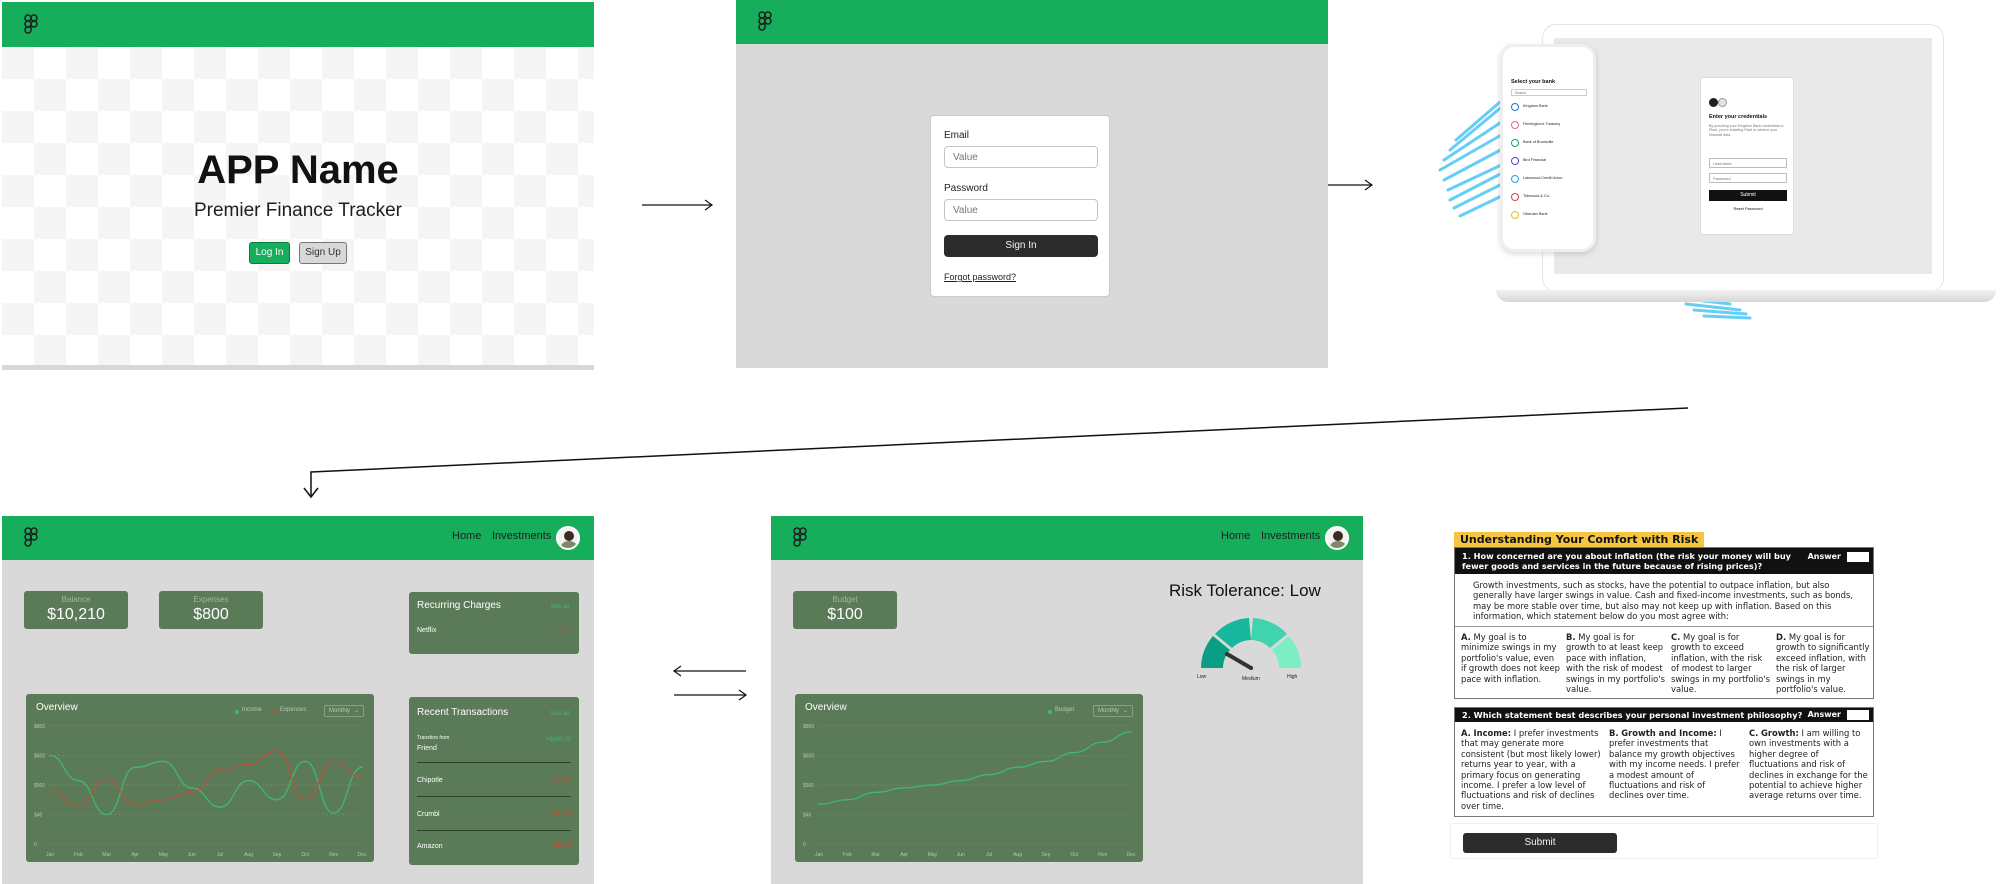  I want to click on x-tick-label: Nov, so click(333, 855).